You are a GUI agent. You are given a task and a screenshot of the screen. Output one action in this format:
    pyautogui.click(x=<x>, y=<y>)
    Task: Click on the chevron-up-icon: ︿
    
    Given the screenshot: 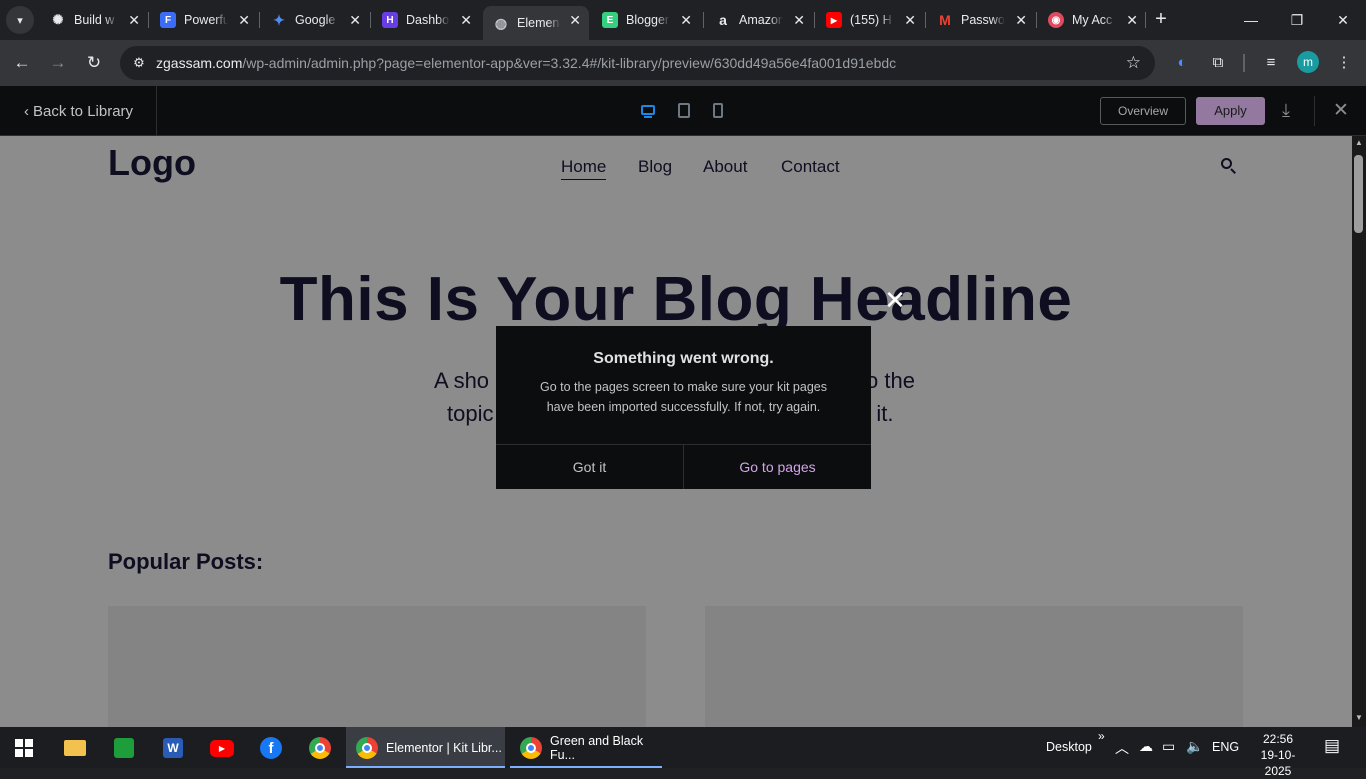 What is the action you would take?
    pyautogui.click(x=1122, y=748)
    